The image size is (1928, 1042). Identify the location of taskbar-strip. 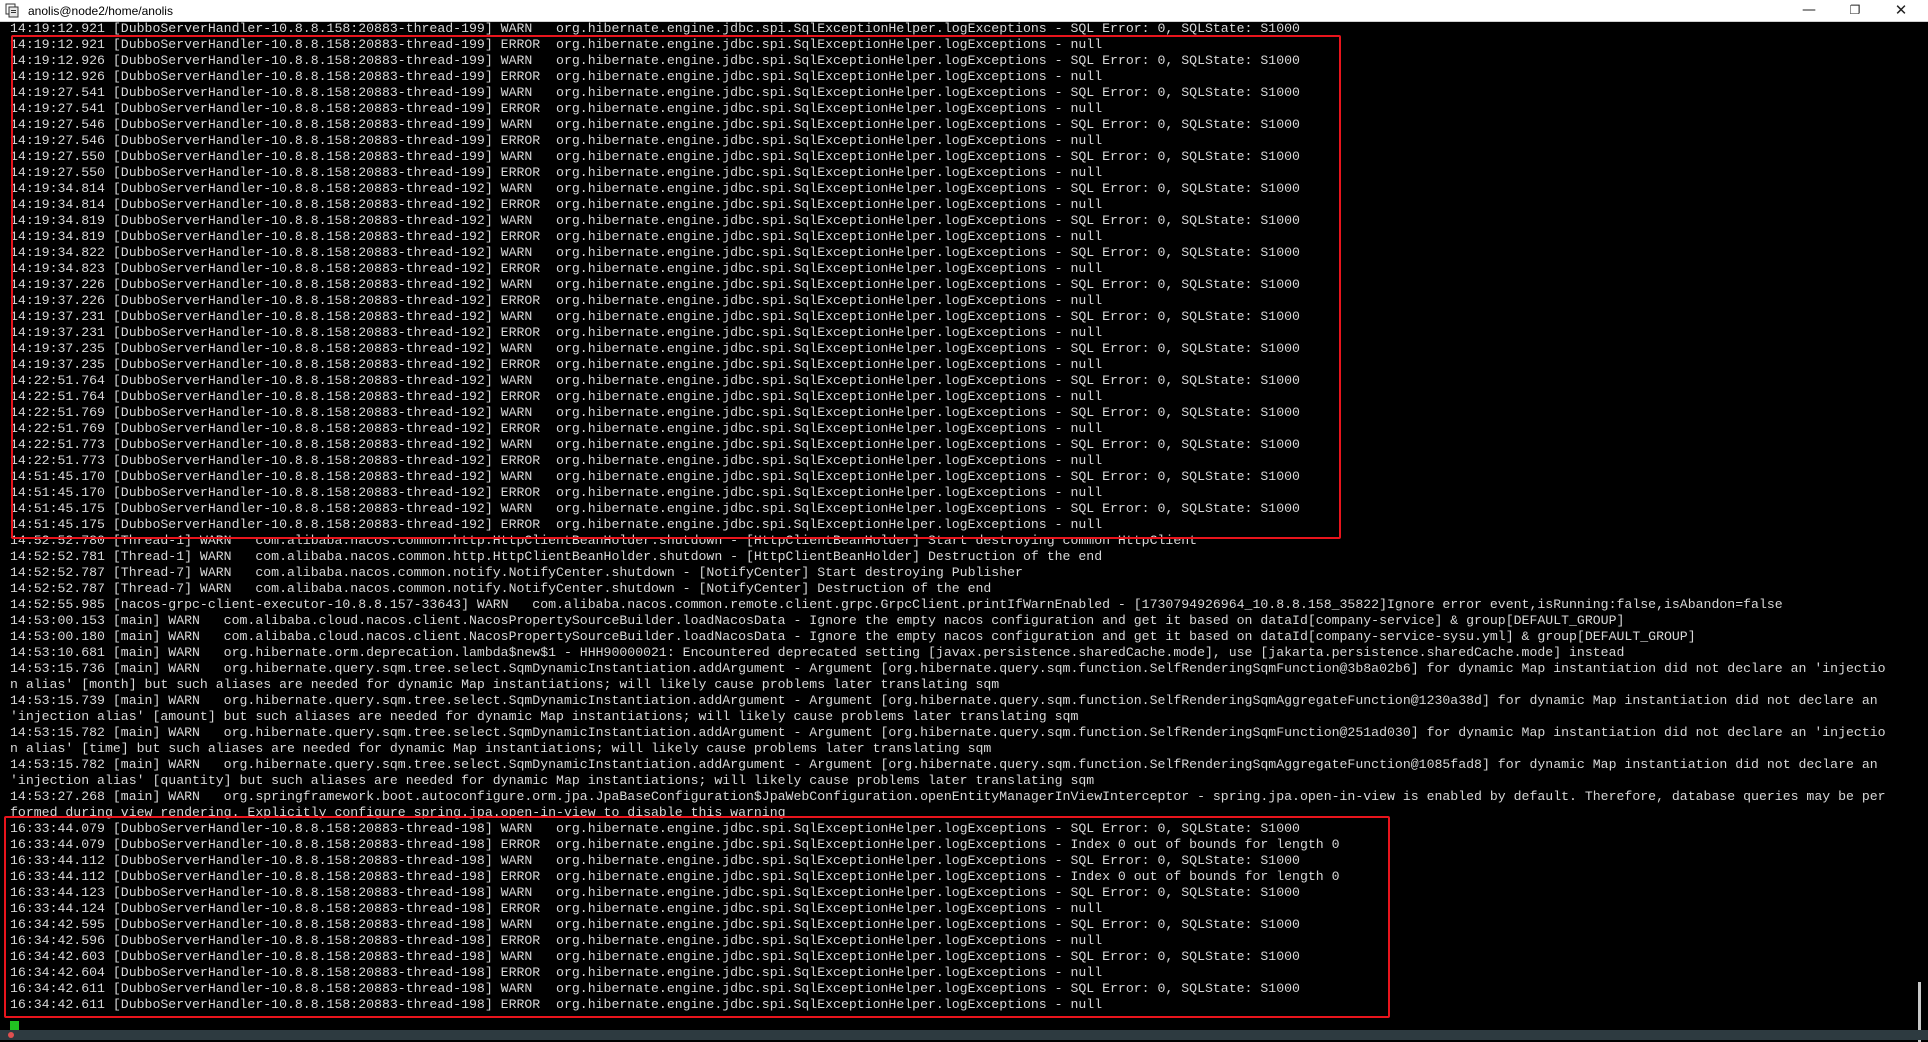
(964, 1035).